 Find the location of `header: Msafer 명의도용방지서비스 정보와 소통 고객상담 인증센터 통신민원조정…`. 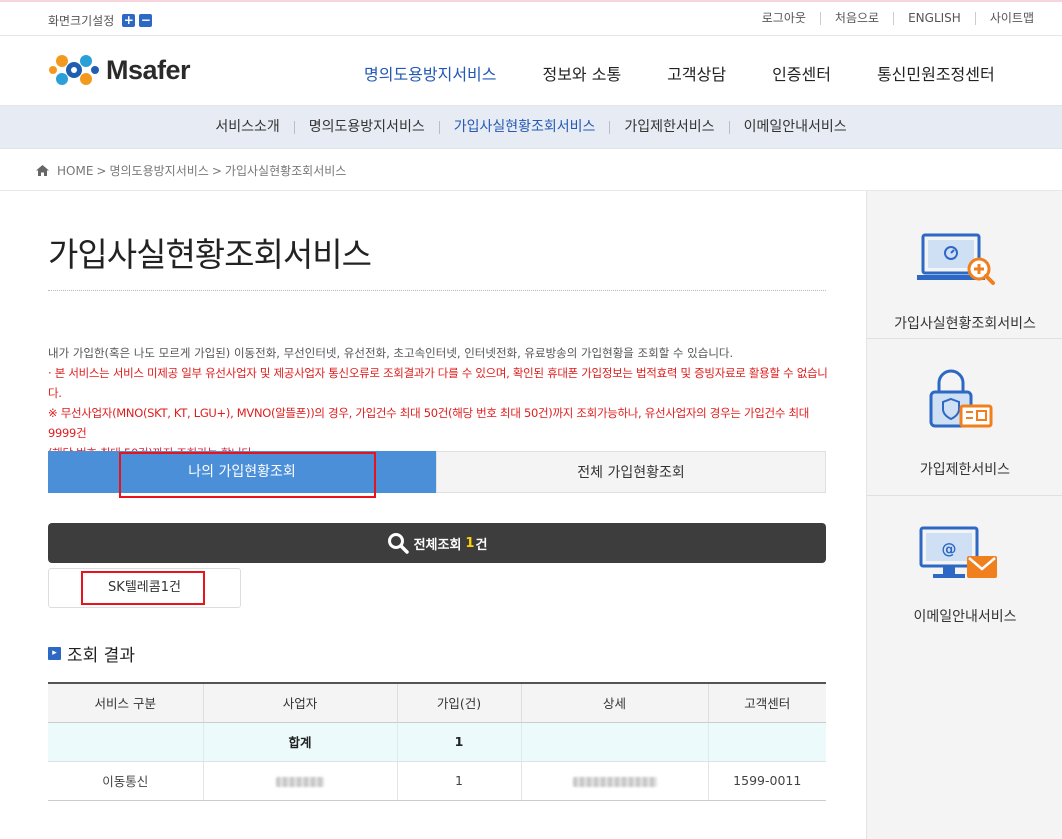

header: Msafer 명의도용방지서비스 정보와 소통 고객상담 인증센터 통신민원조정… is located at coordinates (531, 71).